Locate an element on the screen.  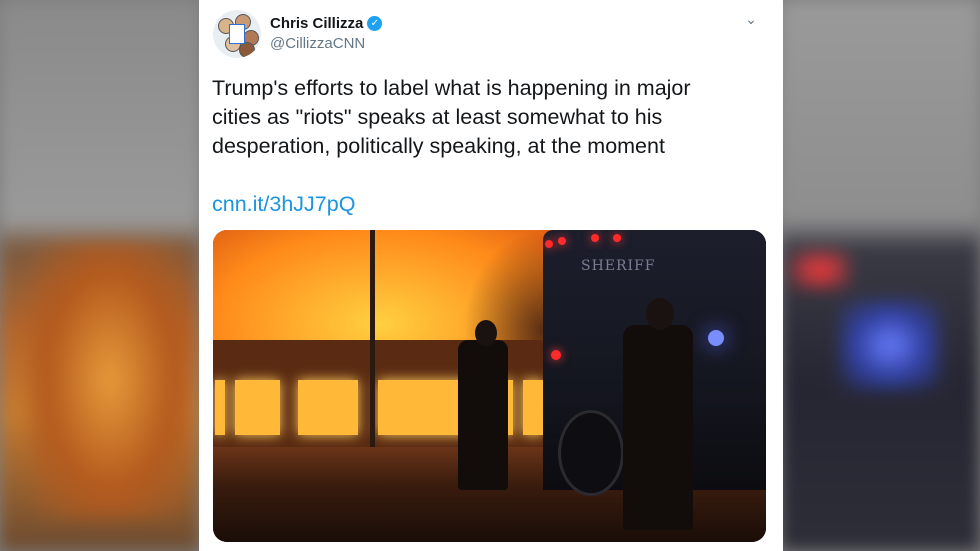
author-name: Chris Cillizza is located at coordinates (316, 23).